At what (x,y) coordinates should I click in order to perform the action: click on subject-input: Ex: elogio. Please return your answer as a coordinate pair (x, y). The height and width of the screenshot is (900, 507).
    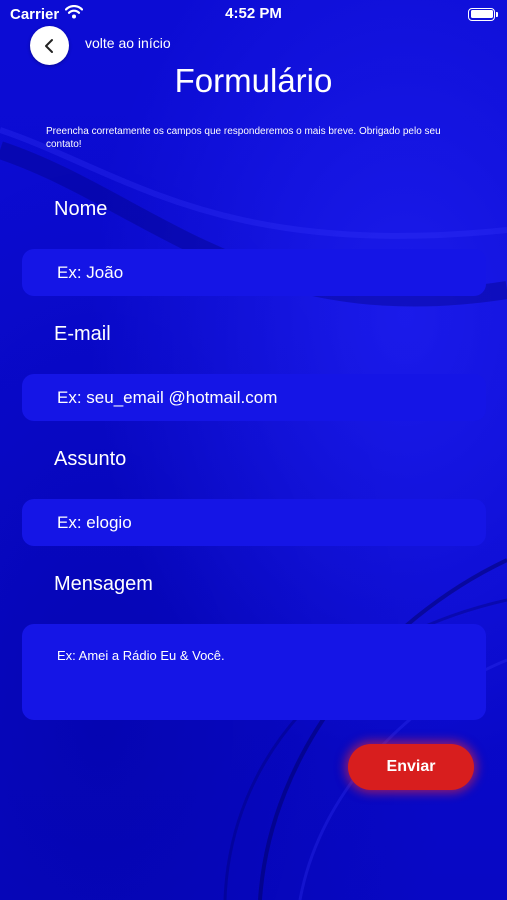
    Looking at the image, I should click on (254, 522).